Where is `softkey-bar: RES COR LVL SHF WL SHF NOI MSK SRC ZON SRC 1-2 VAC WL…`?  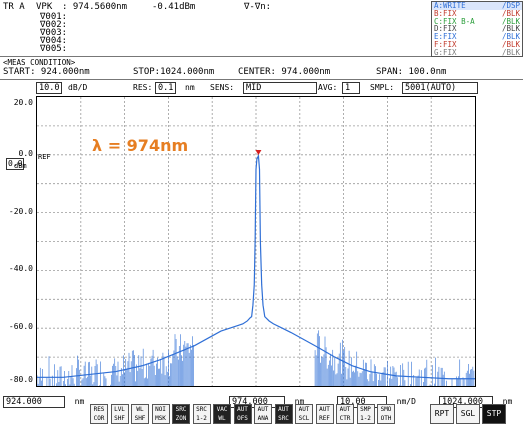 softkey-bar: RES COR LVL SHF WL SHF NOI MSK SRC ZON SRC 1-2 VAC WL… is located at coordinates (261, 413).